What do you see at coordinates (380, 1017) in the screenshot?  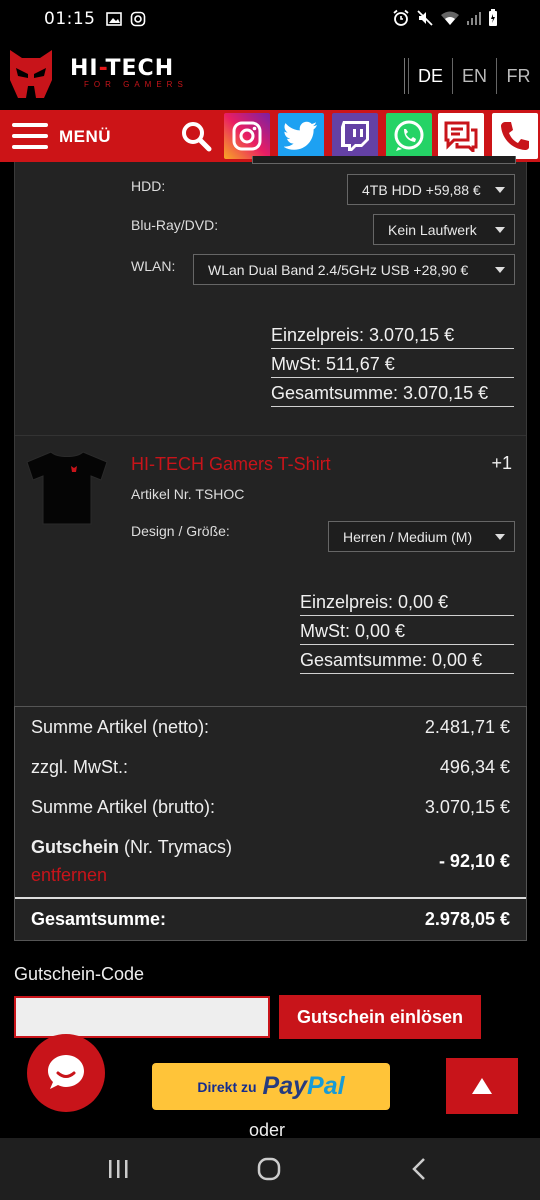 I see `redeem-voucher-button: Gutschein einlösen` at bounding box center [380, 1017].